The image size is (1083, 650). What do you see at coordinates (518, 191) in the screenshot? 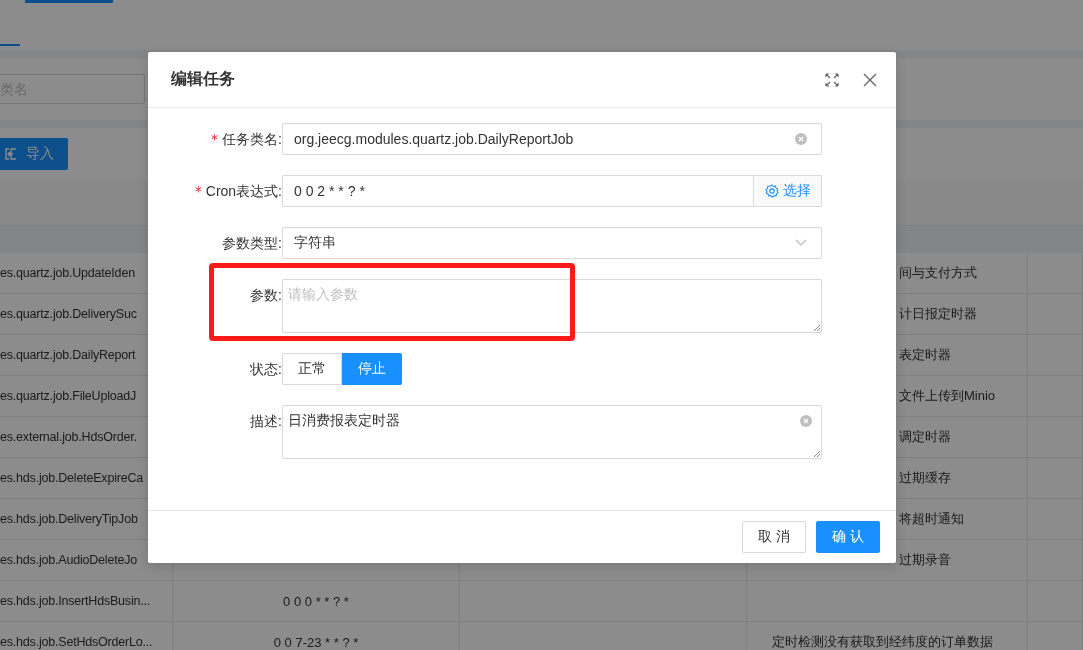
I see `text-field: 0 0 2 * * ? *` at bounding box center [518, 191].